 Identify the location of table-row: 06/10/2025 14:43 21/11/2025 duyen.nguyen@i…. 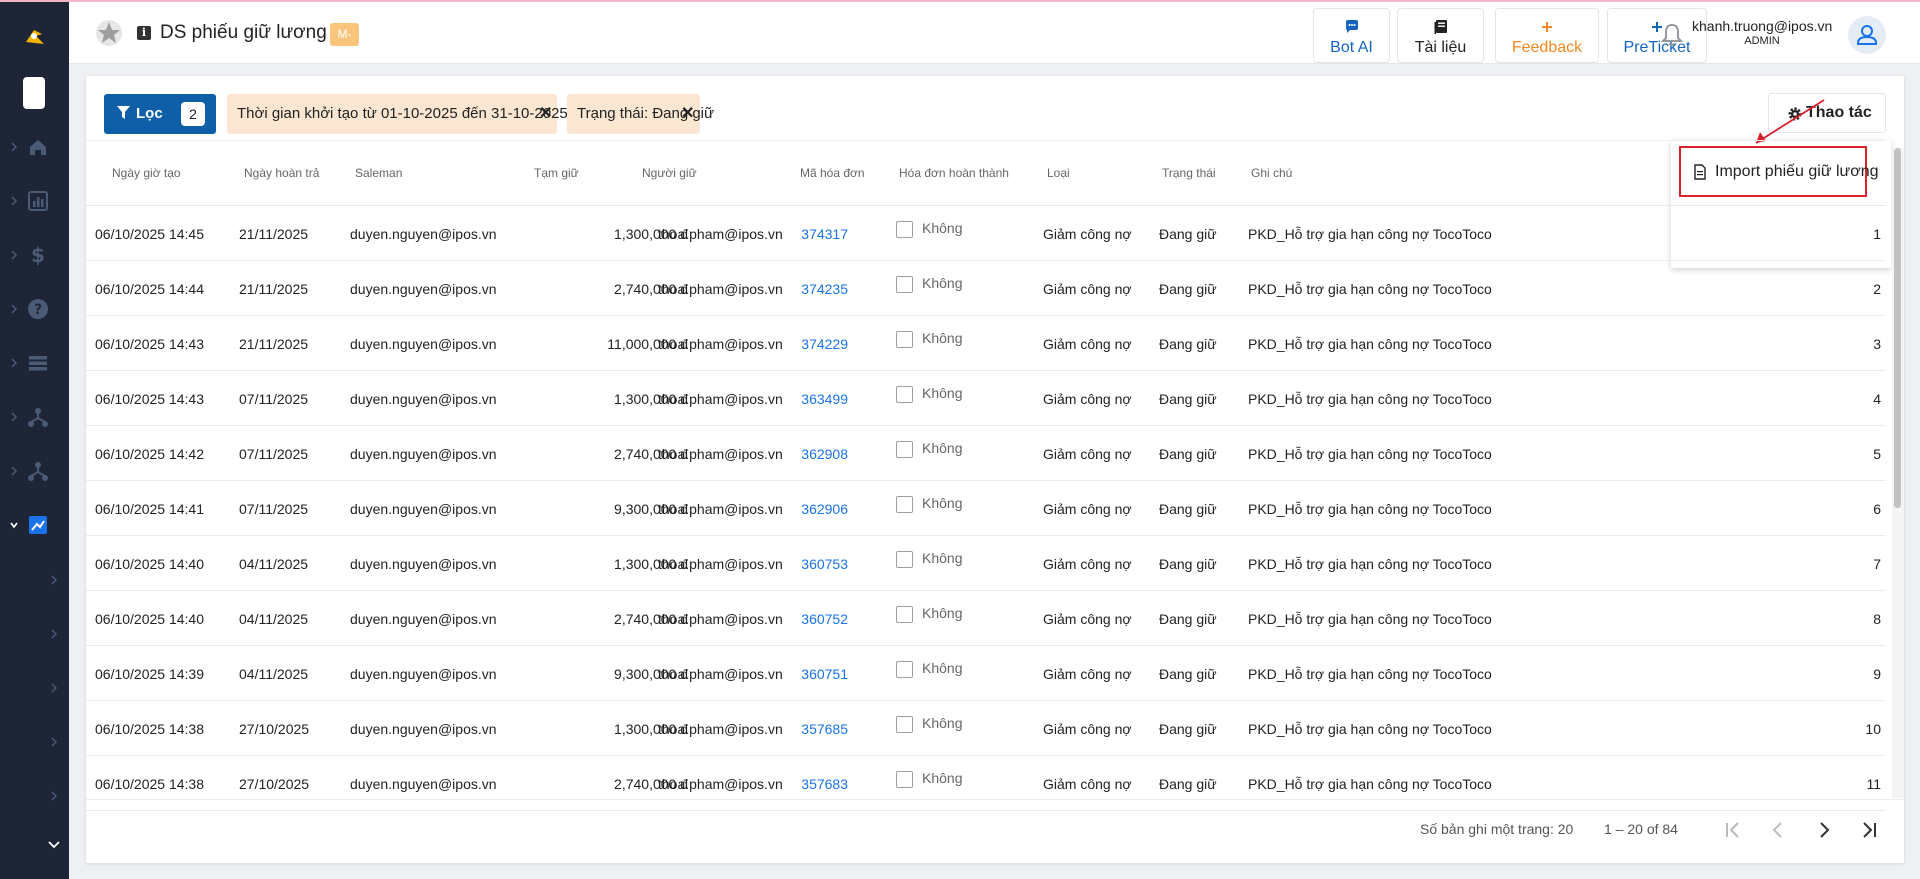
(986, 343).